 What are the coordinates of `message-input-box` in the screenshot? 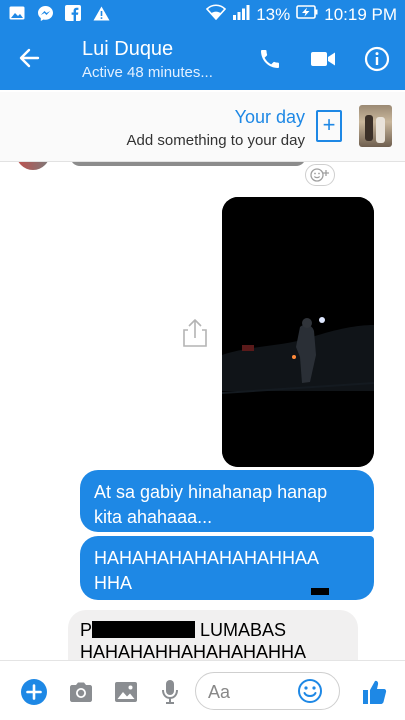 It's located at (267, 691).